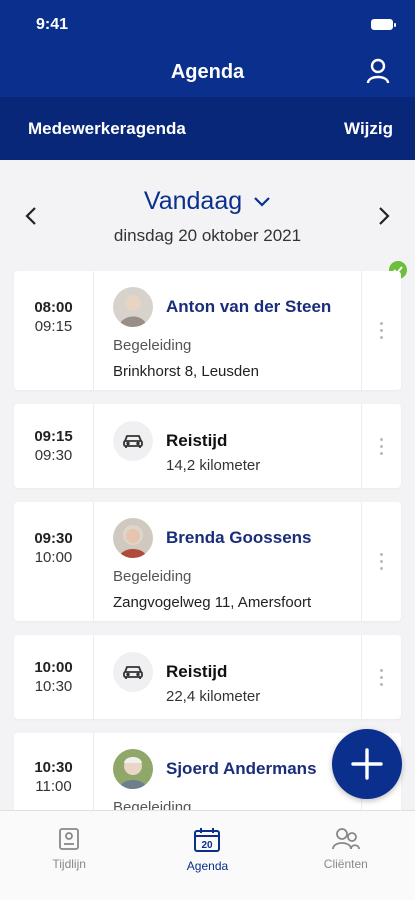  I want to click on plus-icon, so click(367, 764).